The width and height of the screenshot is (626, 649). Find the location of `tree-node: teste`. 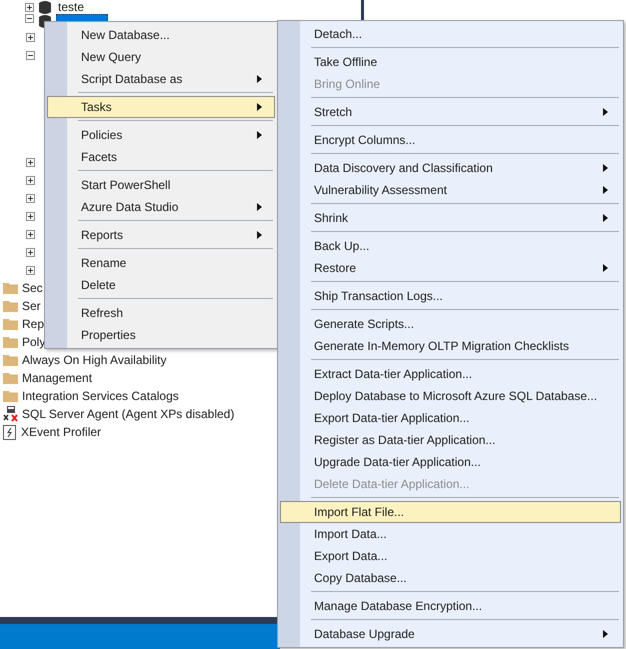

tree-node: teste is located at coordinates (71, 7).